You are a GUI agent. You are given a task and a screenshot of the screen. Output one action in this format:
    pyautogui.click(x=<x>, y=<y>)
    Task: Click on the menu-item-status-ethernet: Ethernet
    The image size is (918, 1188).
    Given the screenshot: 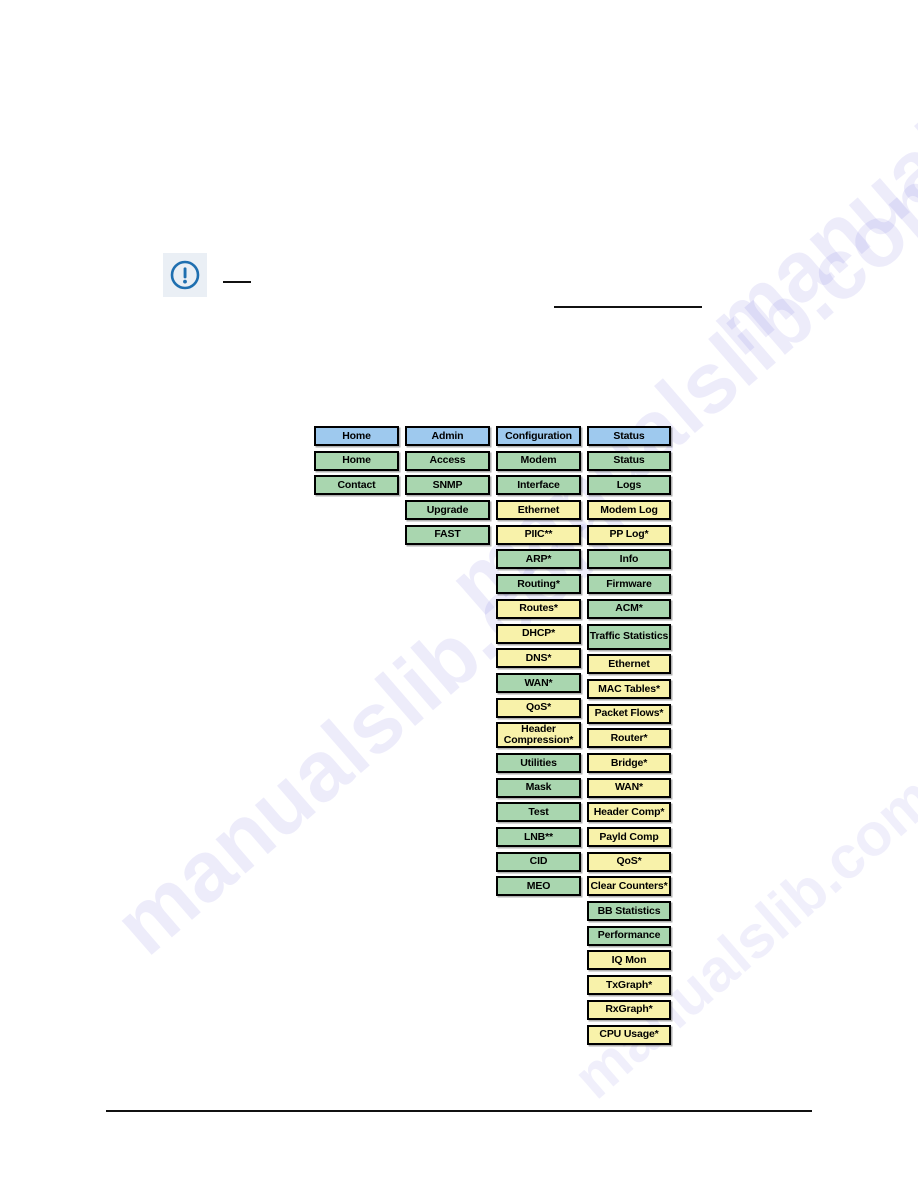 What is the action you would take?
    pyautogui.click(x=629, y=664)
    